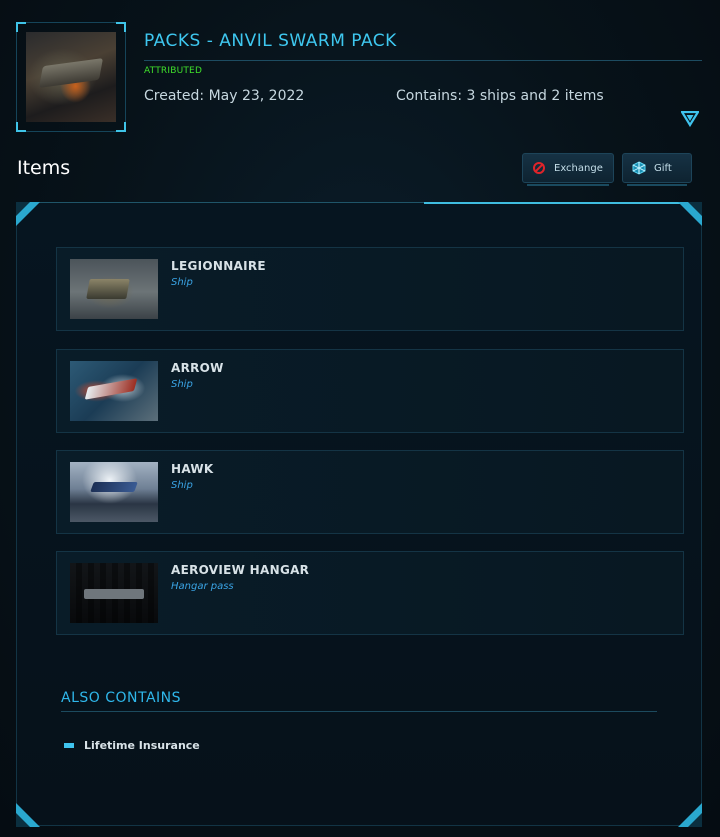  I want to click on gift-button-label: Gift, so click(663, 168).